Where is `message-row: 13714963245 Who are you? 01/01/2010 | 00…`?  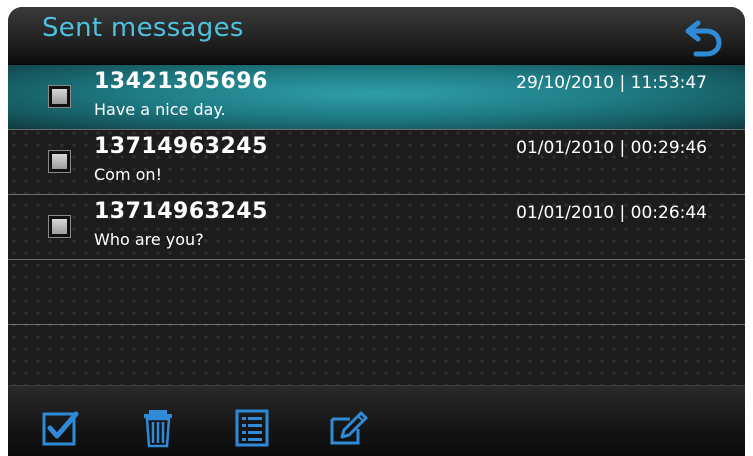 message-row: 13714963245 Who are you? 01/01/2010 | 00… is located at coordinates (376, 227).